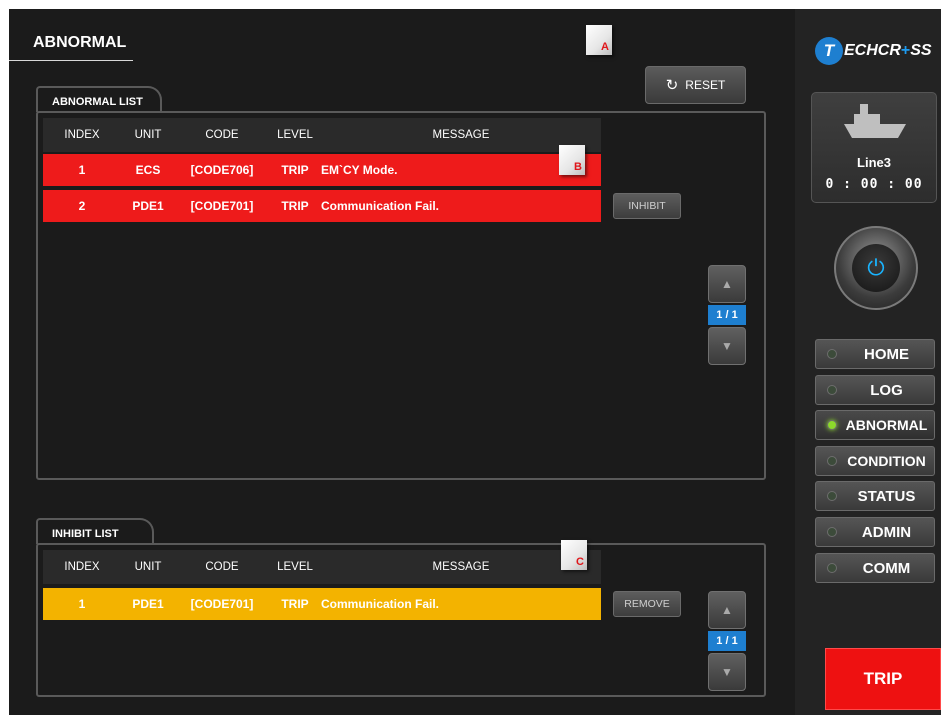  I want to click on nav-admin: ADMIN, so click(875, 532).